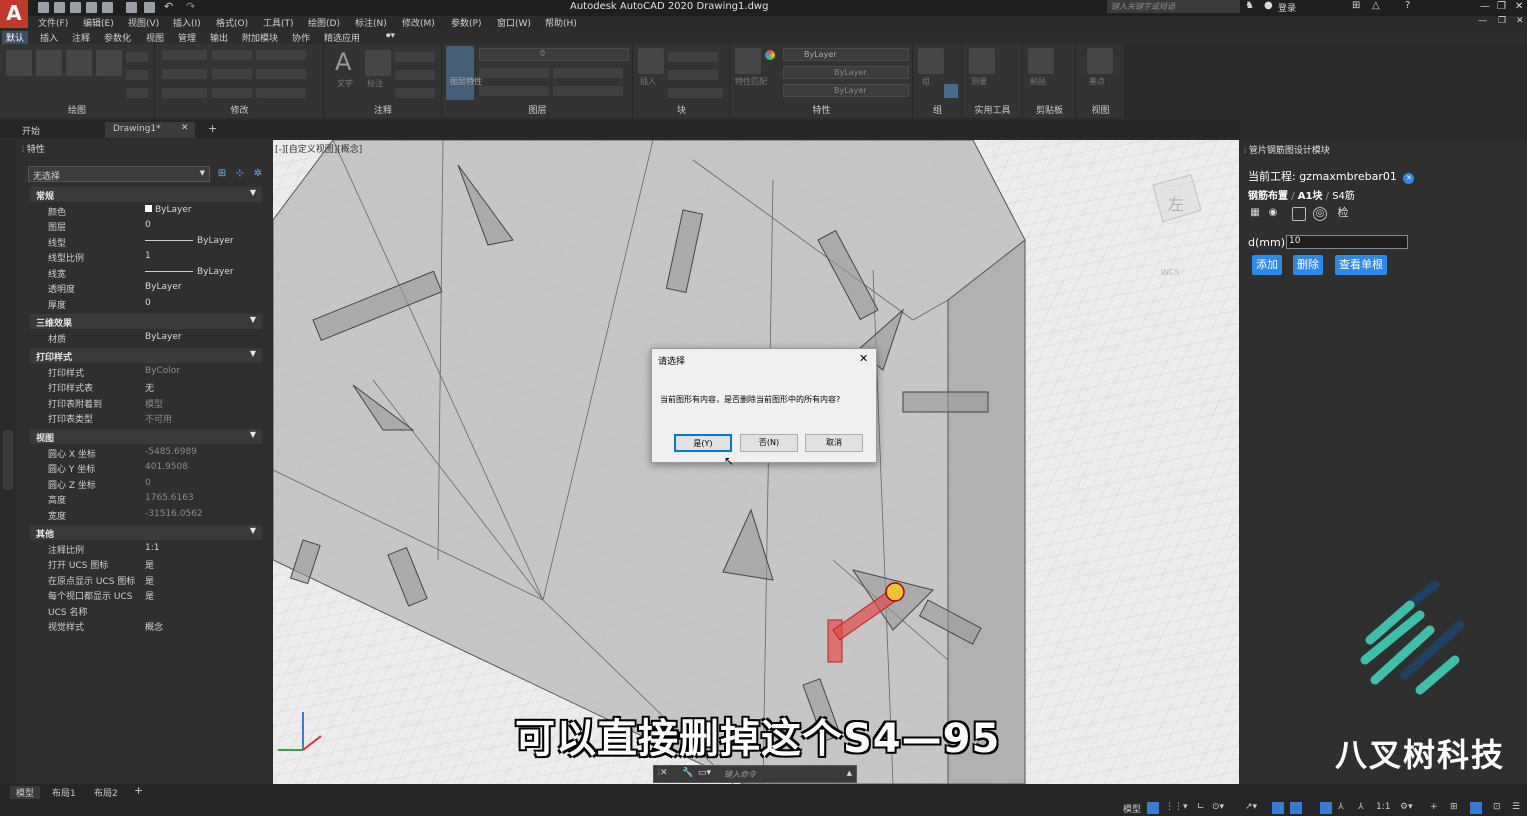  I want to click on annotation-scale: 1:1, so click(1383, 807).